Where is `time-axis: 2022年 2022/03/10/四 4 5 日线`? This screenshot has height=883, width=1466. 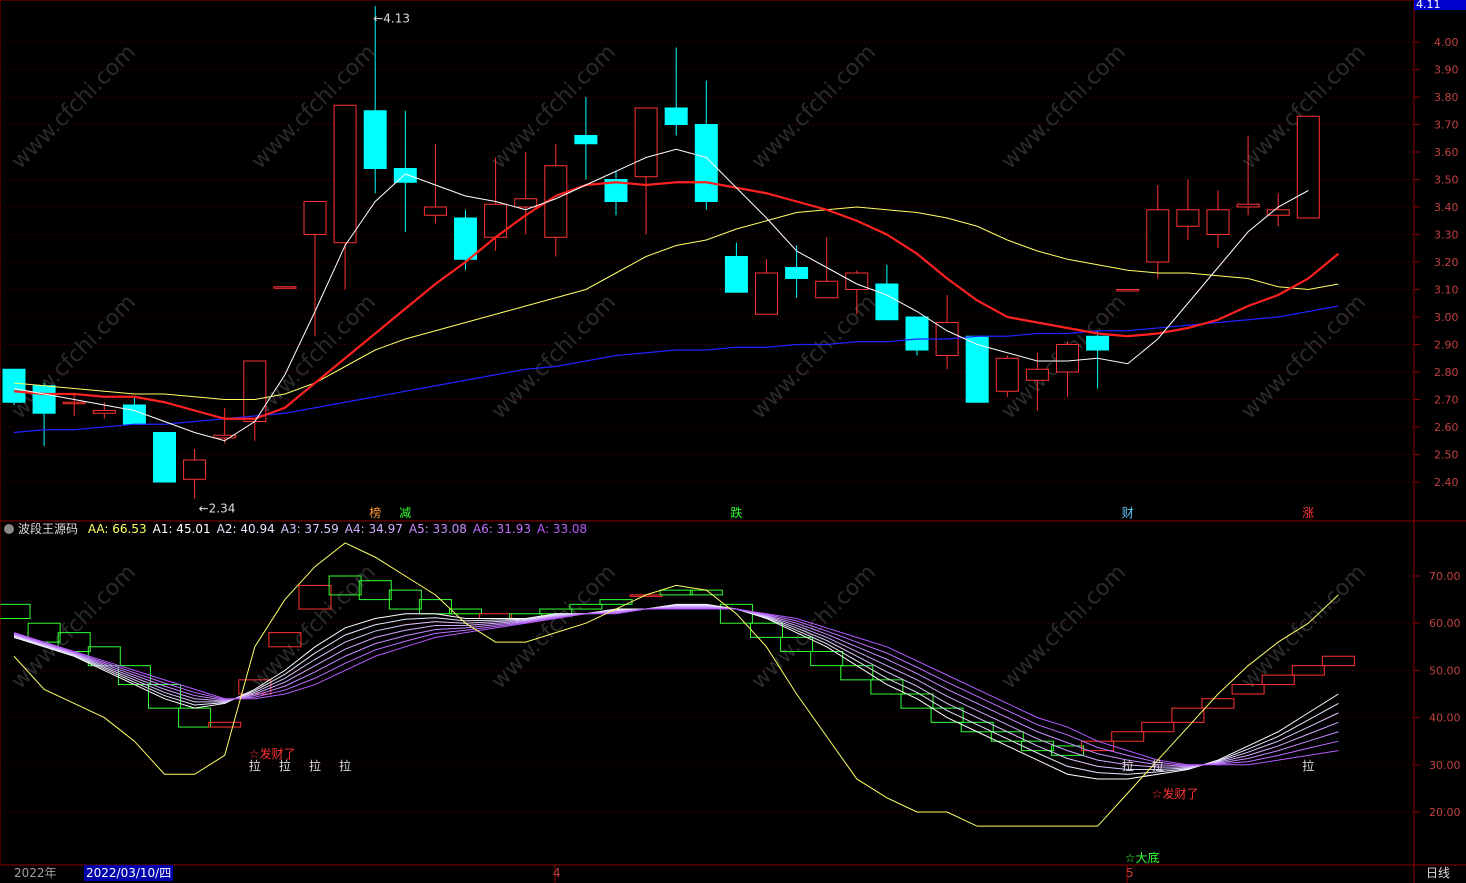 time-axis: 2022年 2022/03/10/四 4 5 日线 is located at coordinates (733, 874).